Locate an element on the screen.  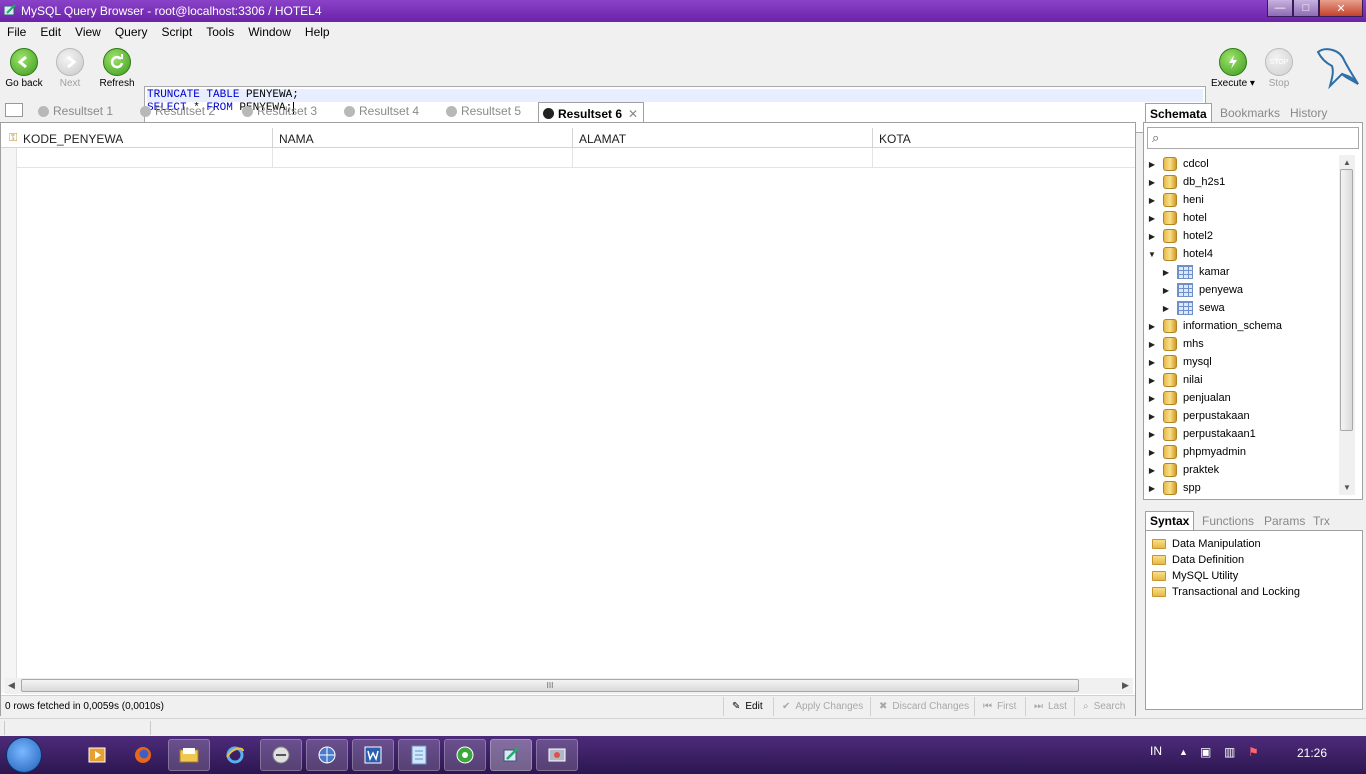
schema-node-mhs: ▶ mhs is located at coordinates (1247, 344).